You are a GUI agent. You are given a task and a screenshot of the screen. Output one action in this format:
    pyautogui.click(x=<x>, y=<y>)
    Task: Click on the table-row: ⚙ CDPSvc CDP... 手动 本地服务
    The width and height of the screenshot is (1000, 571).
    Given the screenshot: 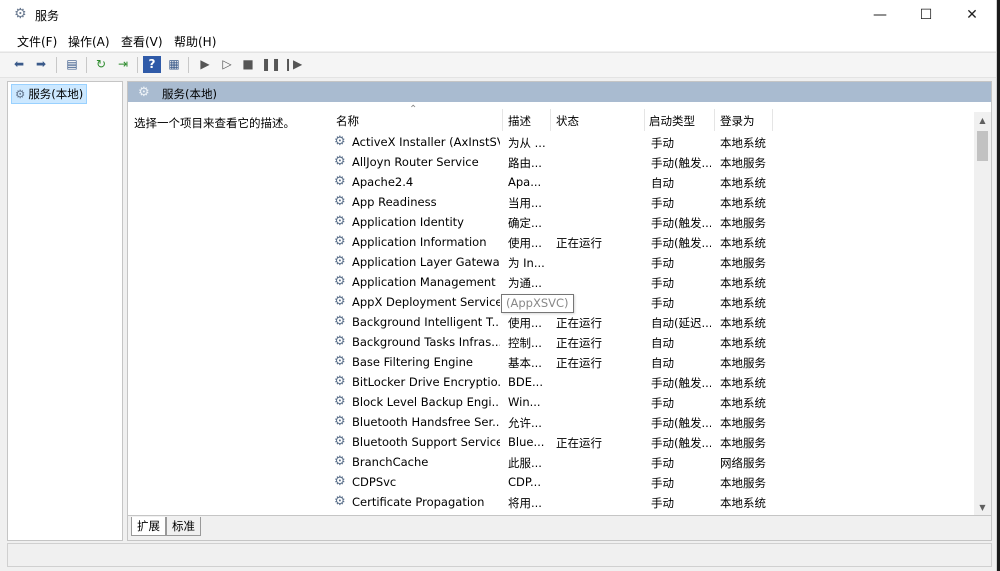 What is the action you would take?
    pyautogui.click(x=646, y=482)
    